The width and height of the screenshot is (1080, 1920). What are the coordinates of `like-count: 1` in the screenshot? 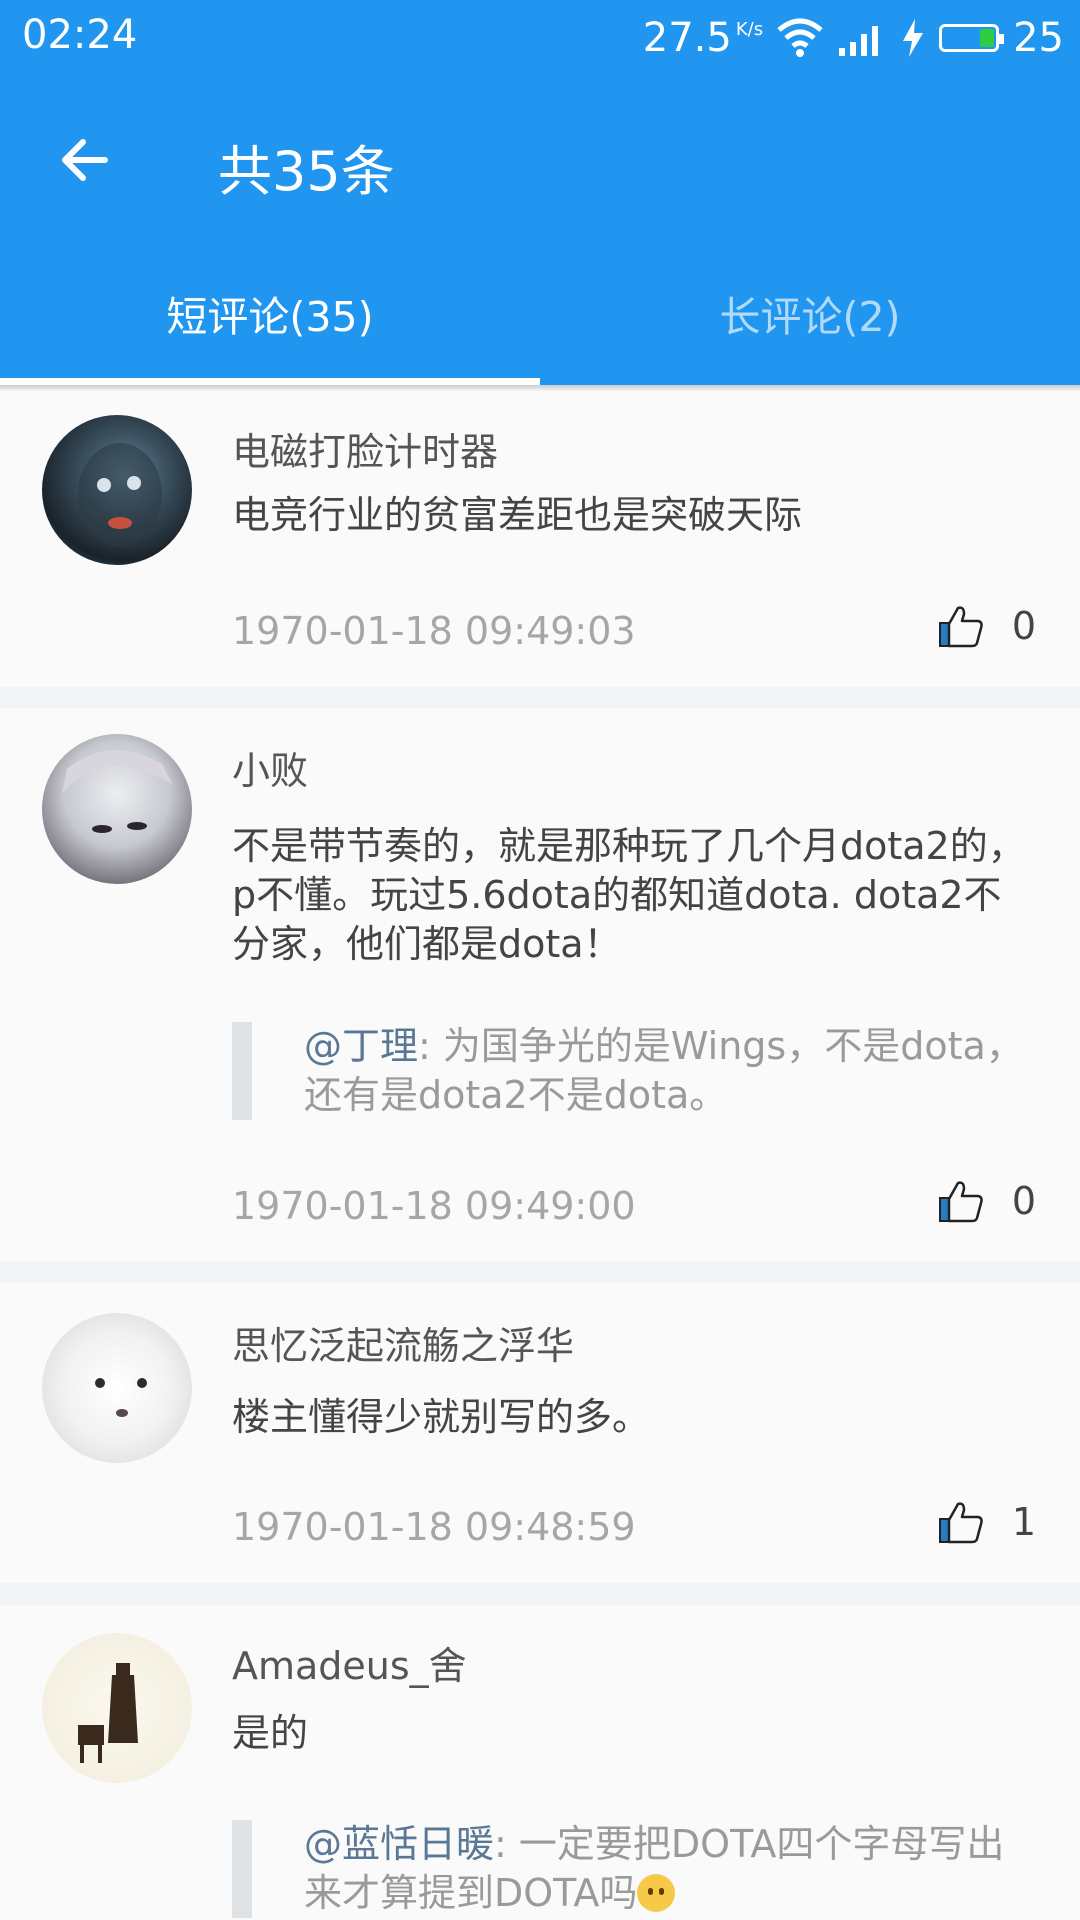 It's located at (1023, 1522).